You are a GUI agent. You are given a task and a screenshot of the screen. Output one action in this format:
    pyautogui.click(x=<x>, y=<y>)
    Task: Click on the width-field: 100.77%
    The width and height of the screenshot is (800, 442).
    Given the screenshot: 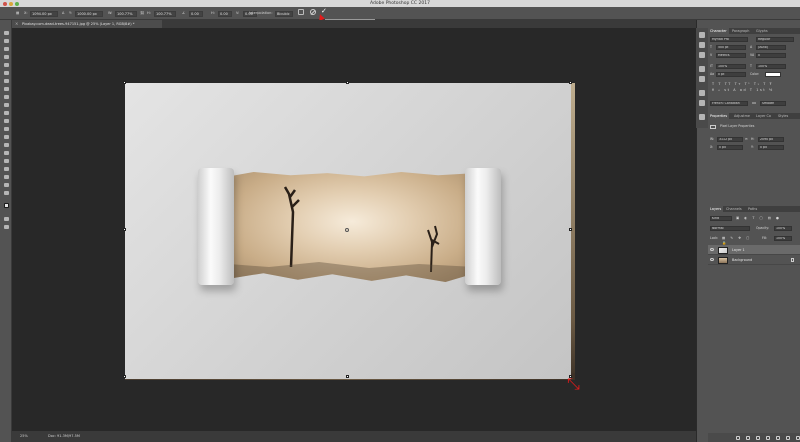 What is the action you would take?
    pyautogui.click(x=126, y=13)
    